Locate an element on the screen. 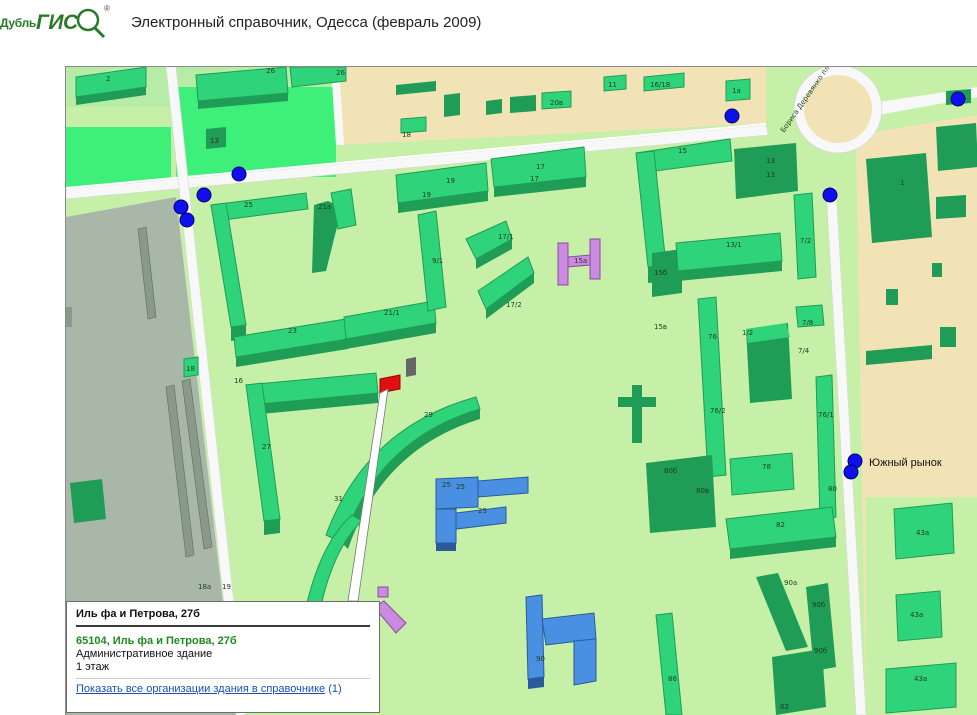 The height and width of the screenshot is (715, 977). svg-text: 80в is located at coordinates (702, 491).